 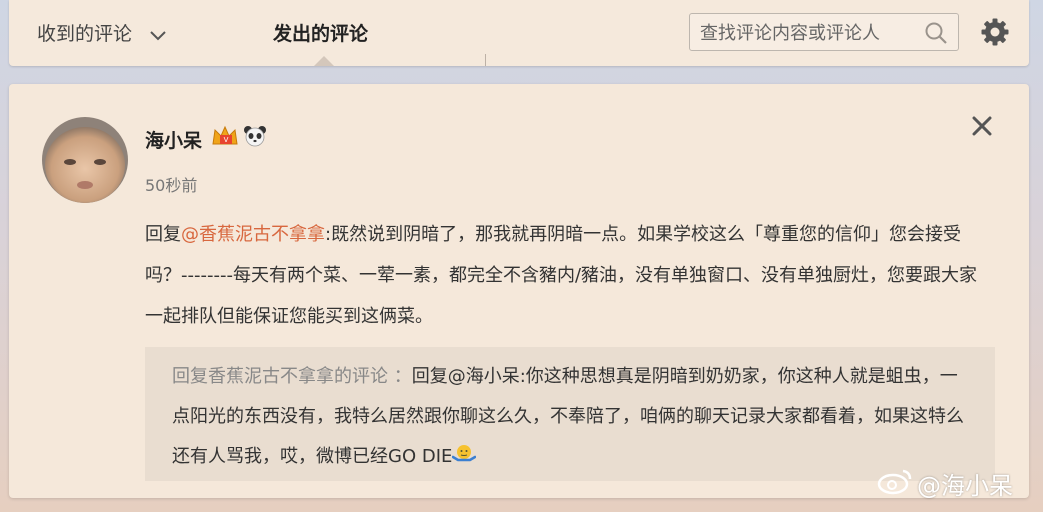 I want to click on username: 海小呆, so click(x=173, y=139).